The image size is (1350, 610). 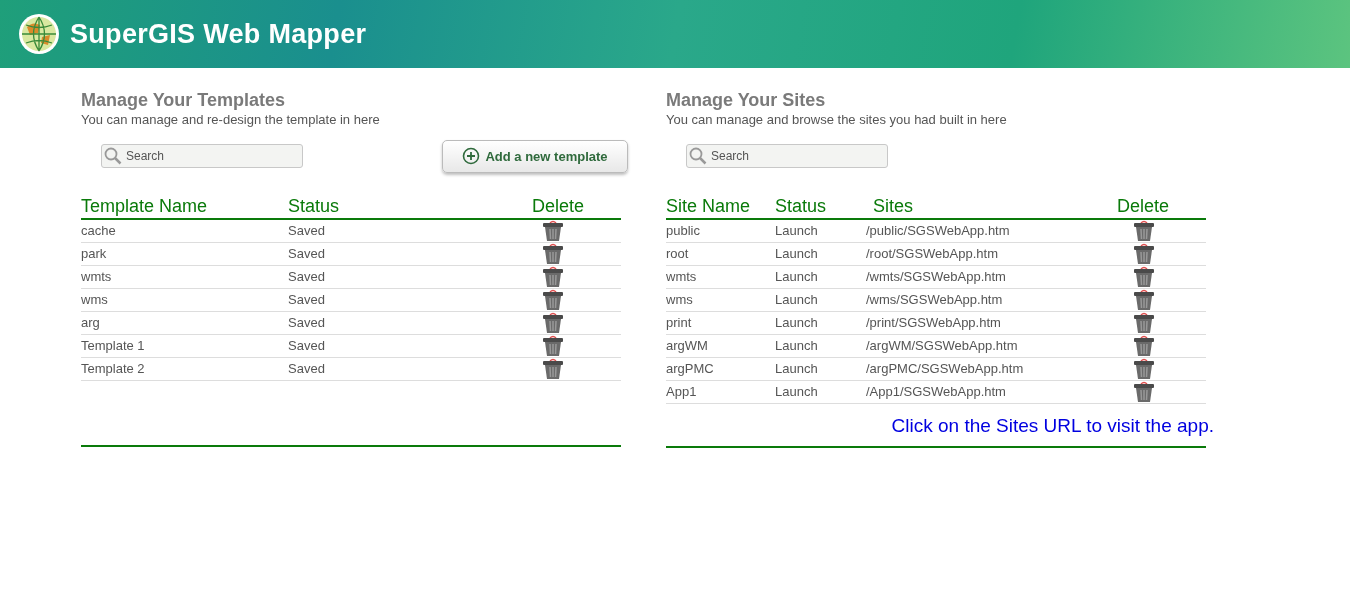 What do you see at coordinates (746, 100) in the screenshot?
I see `section-title: Manage Your Sites` at bounding box center [746, 100].